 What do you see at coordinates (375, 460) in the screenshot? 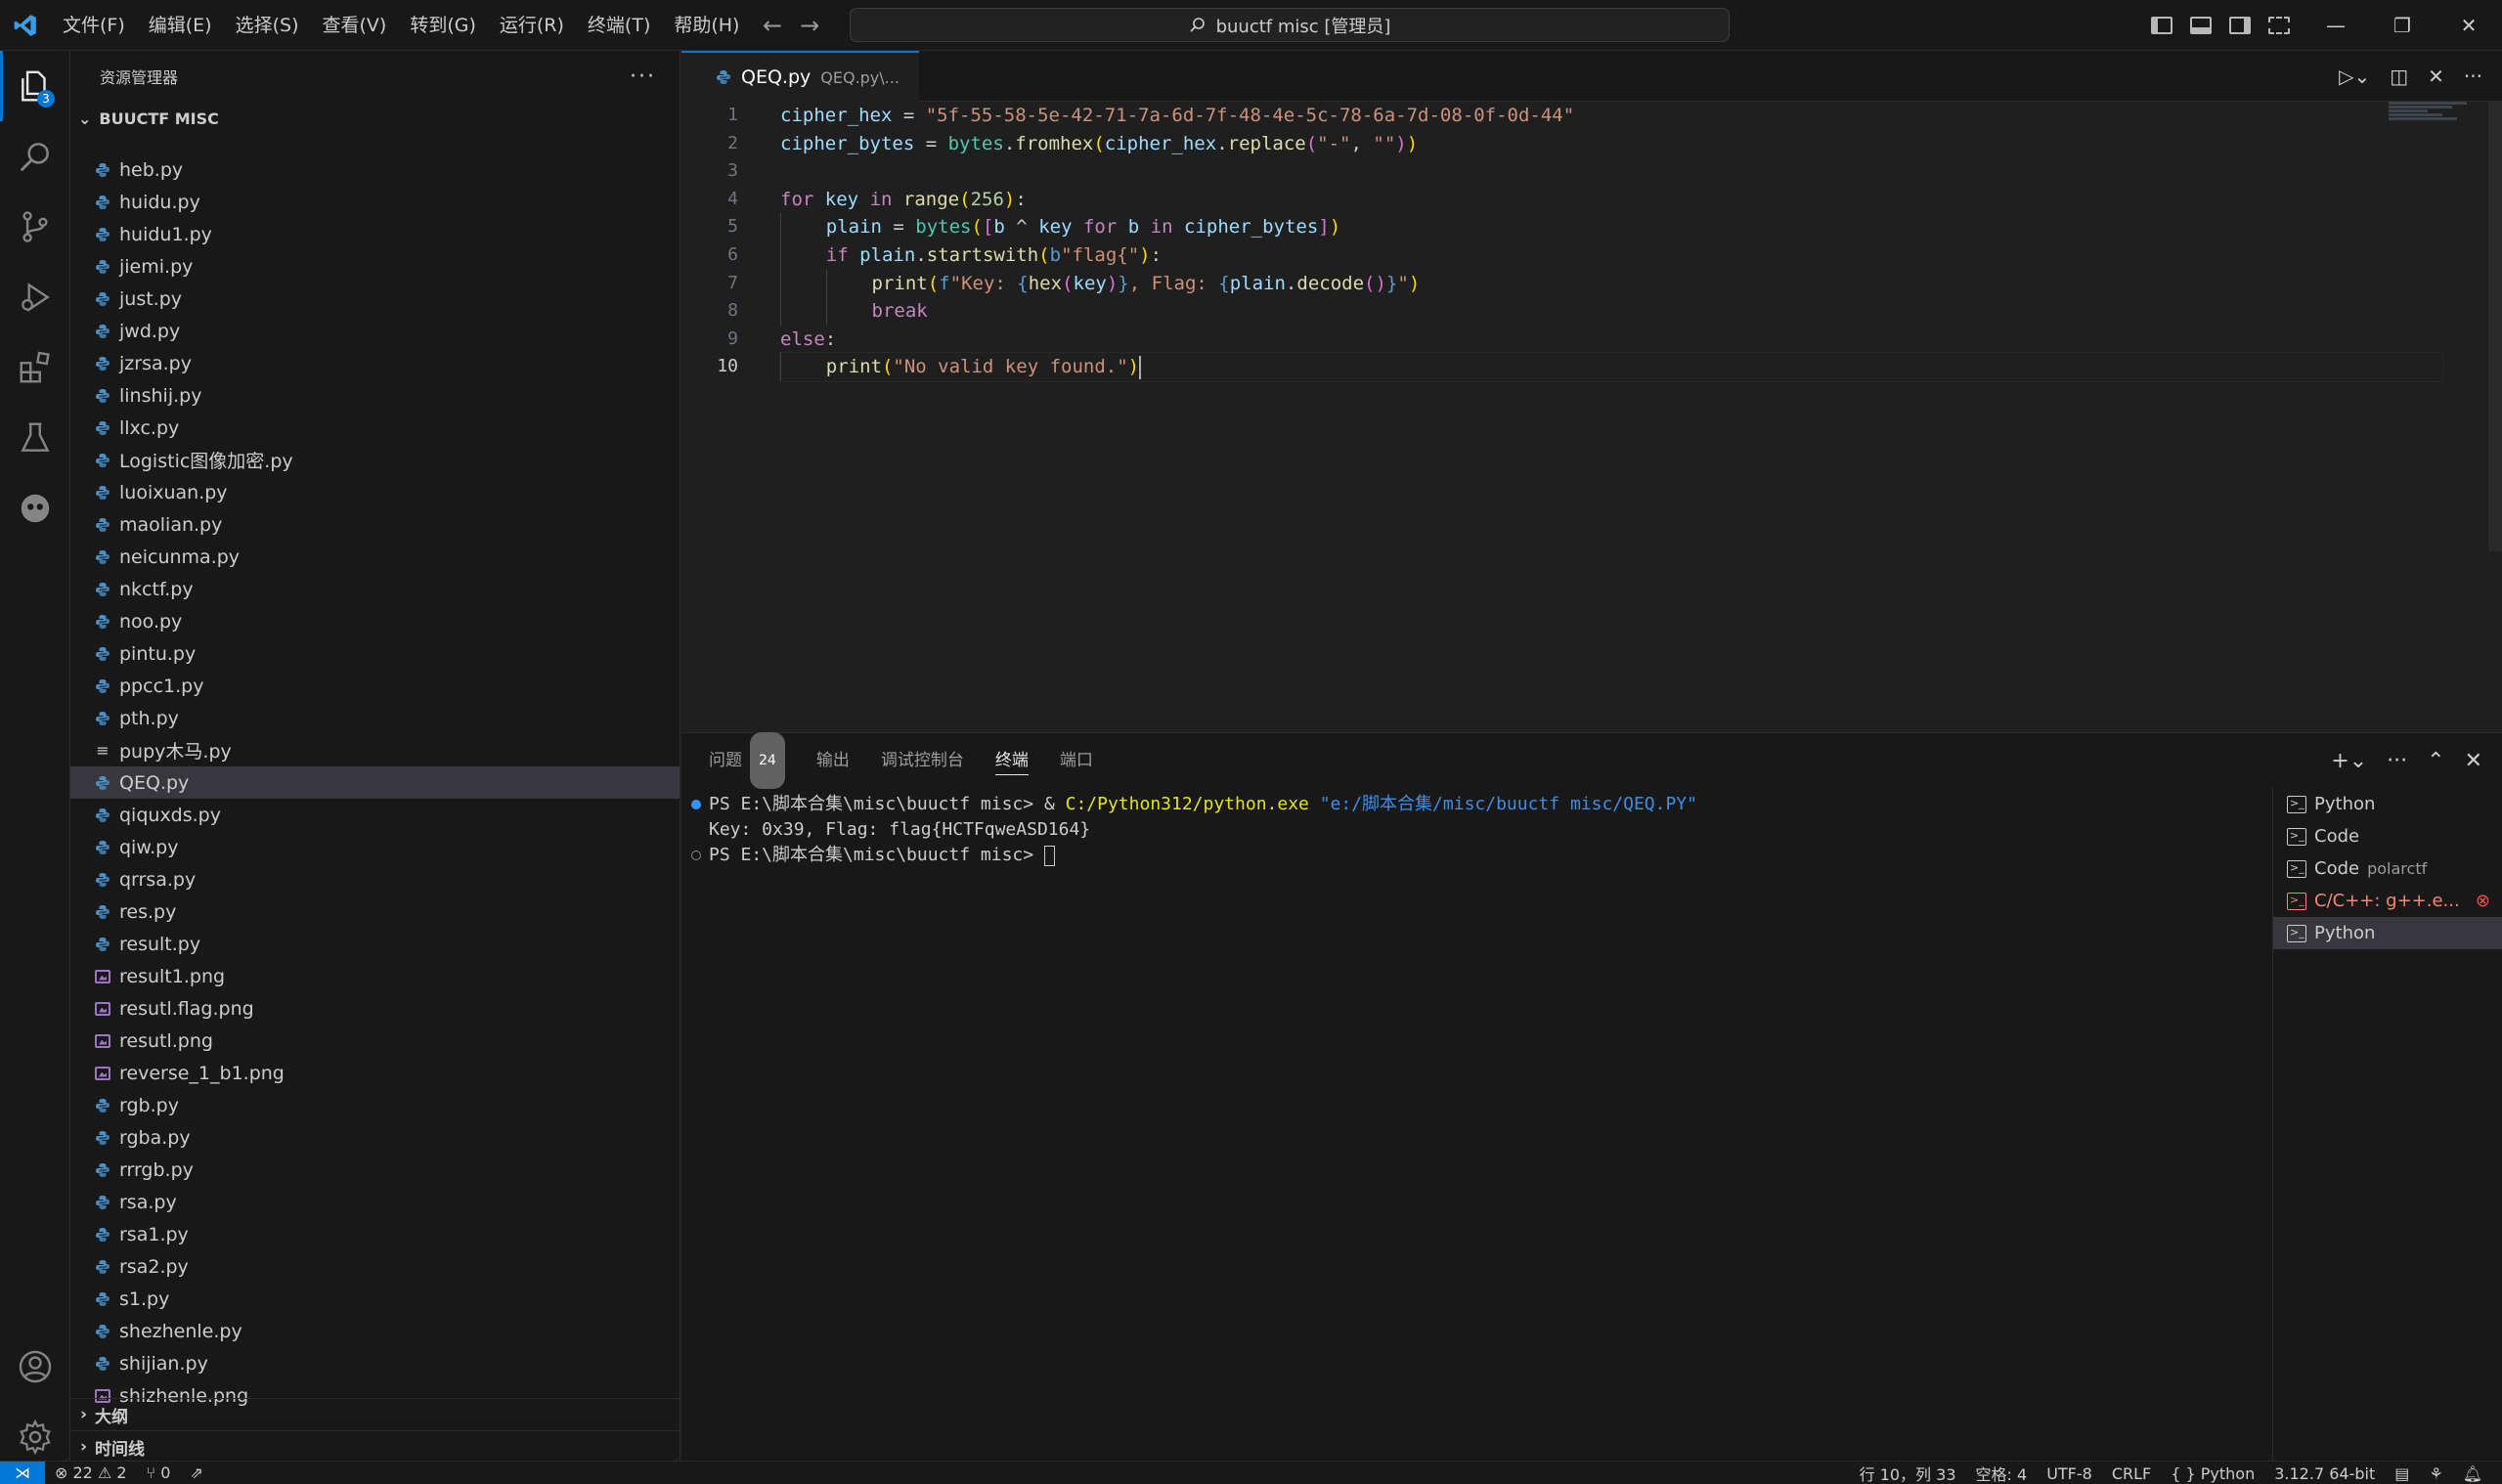
I see `file-item: Logistic图像加密.py` at bounding box center [375, 460].